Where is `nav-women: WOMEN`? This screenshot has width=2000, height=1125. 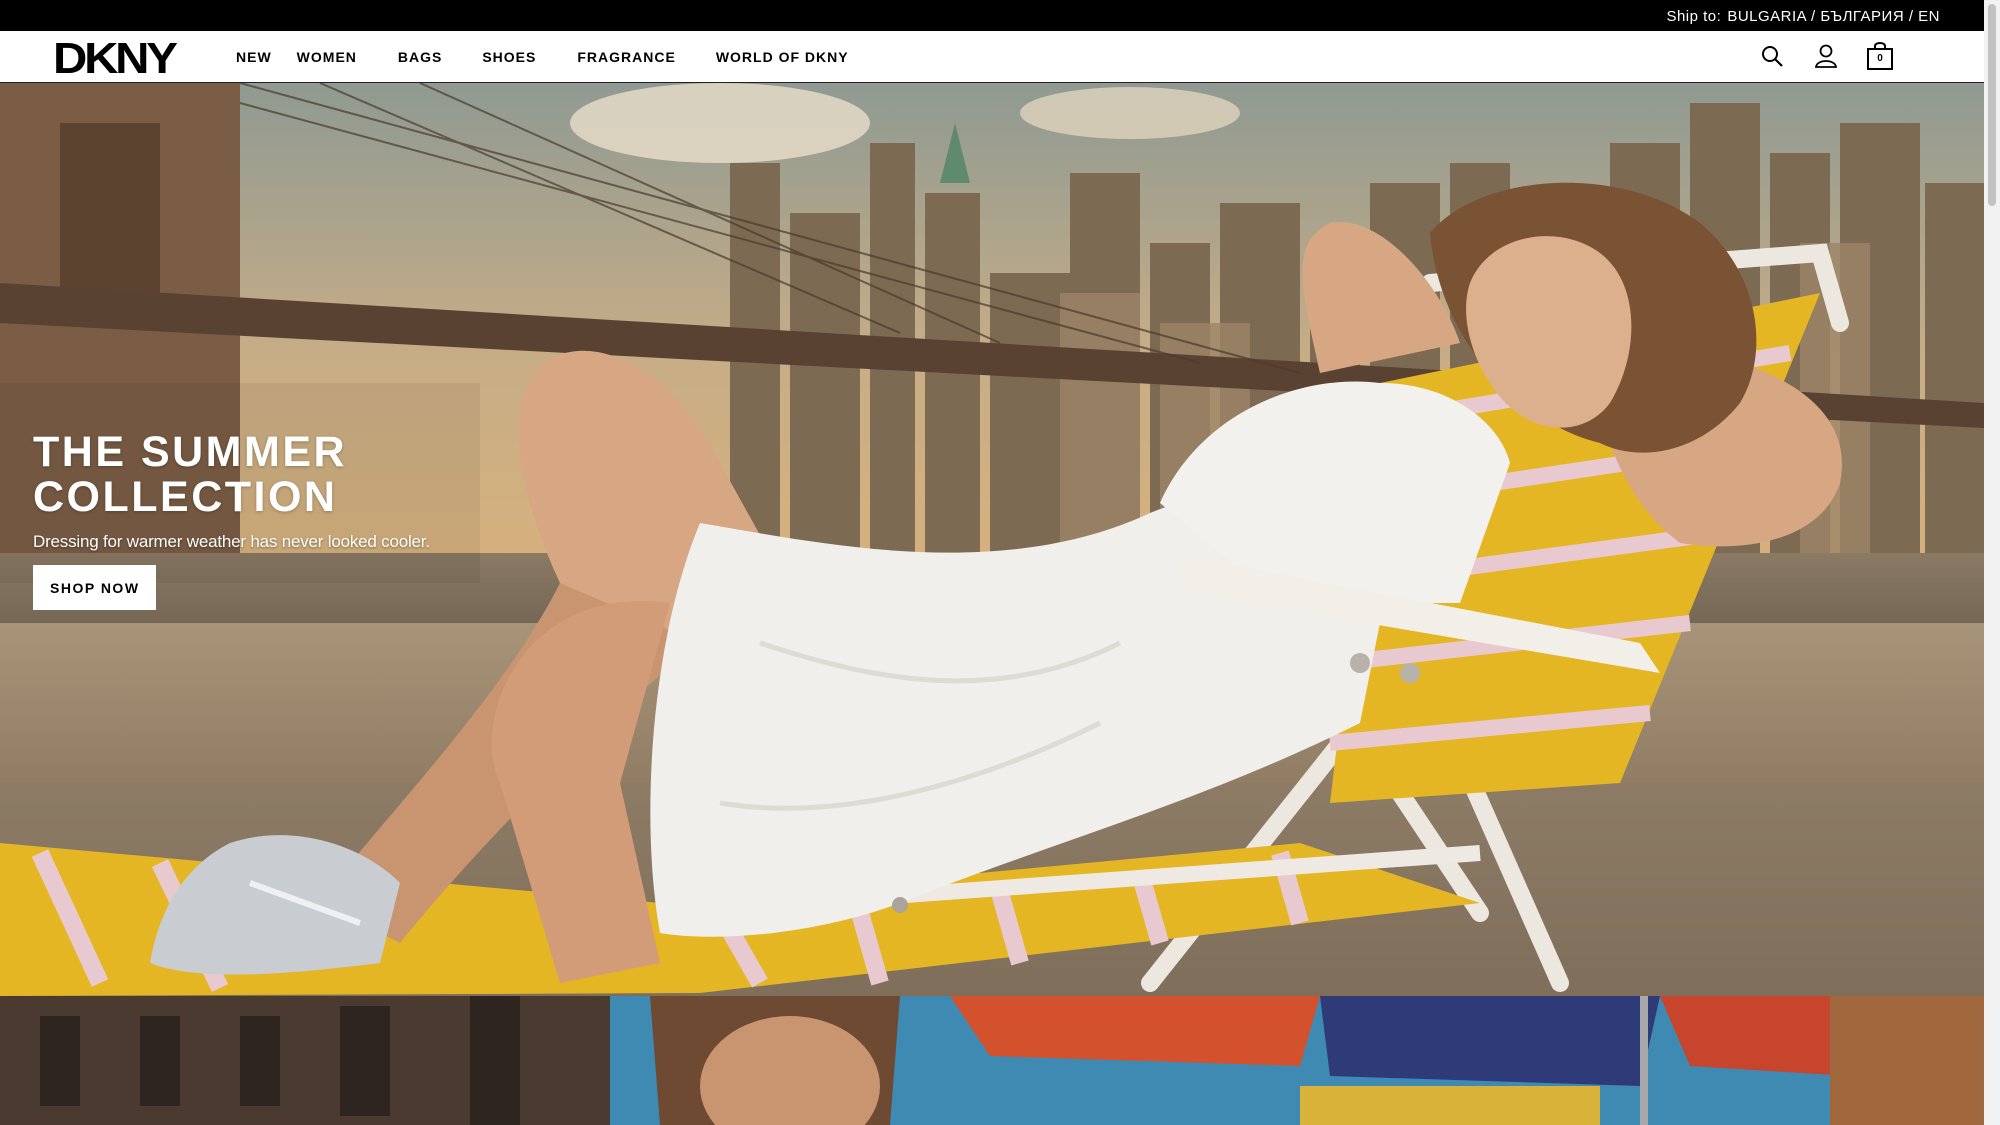
nav-women: WOMEN is located at coordinates (327, 57).